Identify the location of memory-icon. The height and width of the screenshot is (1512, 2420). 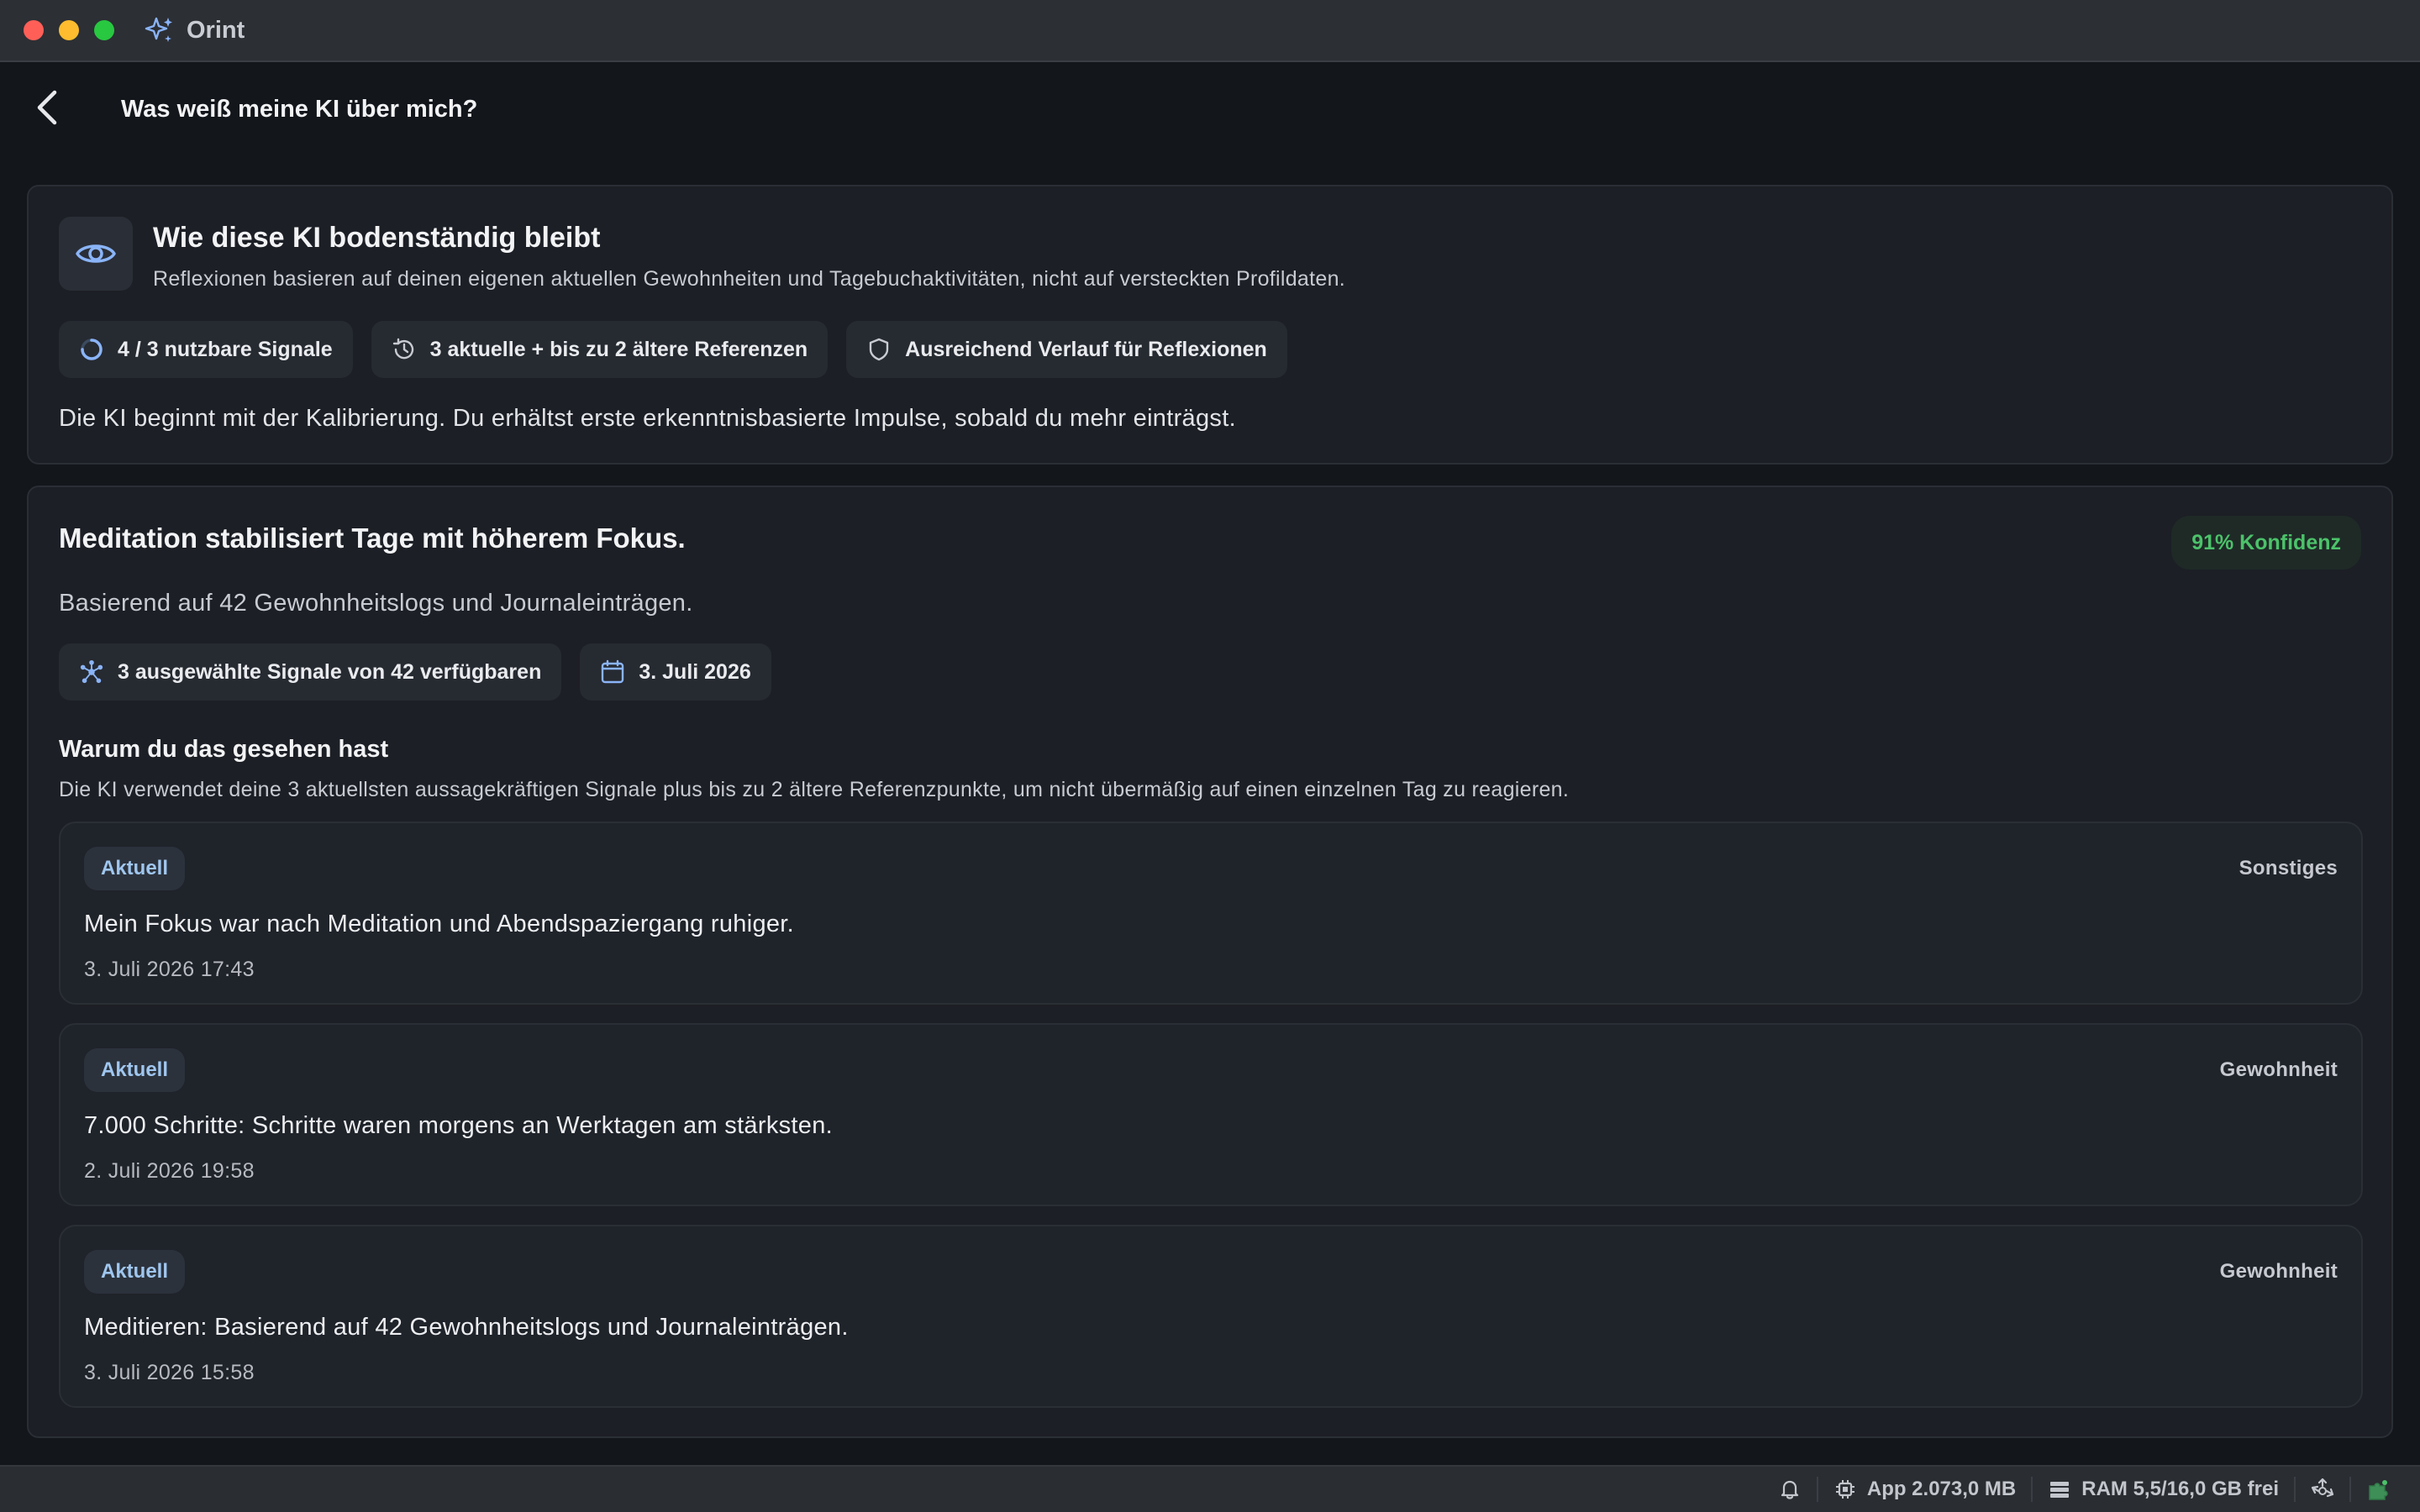
(2059, 1489).